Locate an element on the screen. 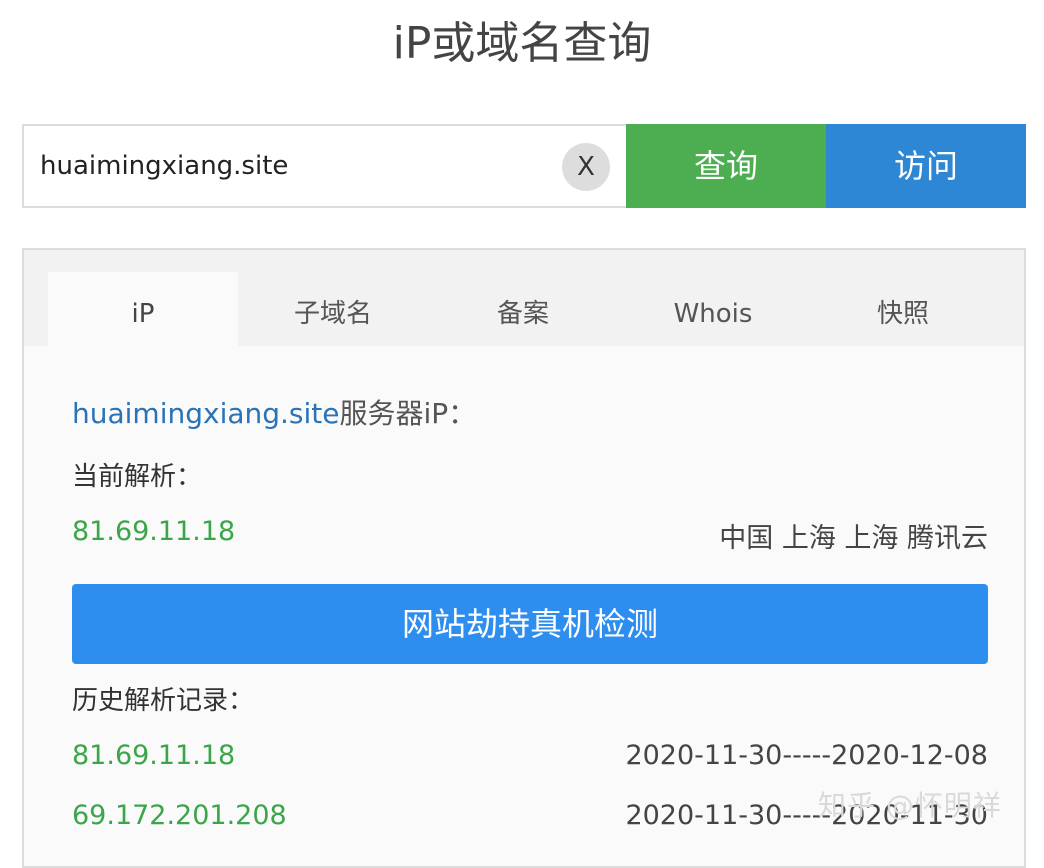  queried-domain: huaimingxiang.site is located at coordinates (206, 413).